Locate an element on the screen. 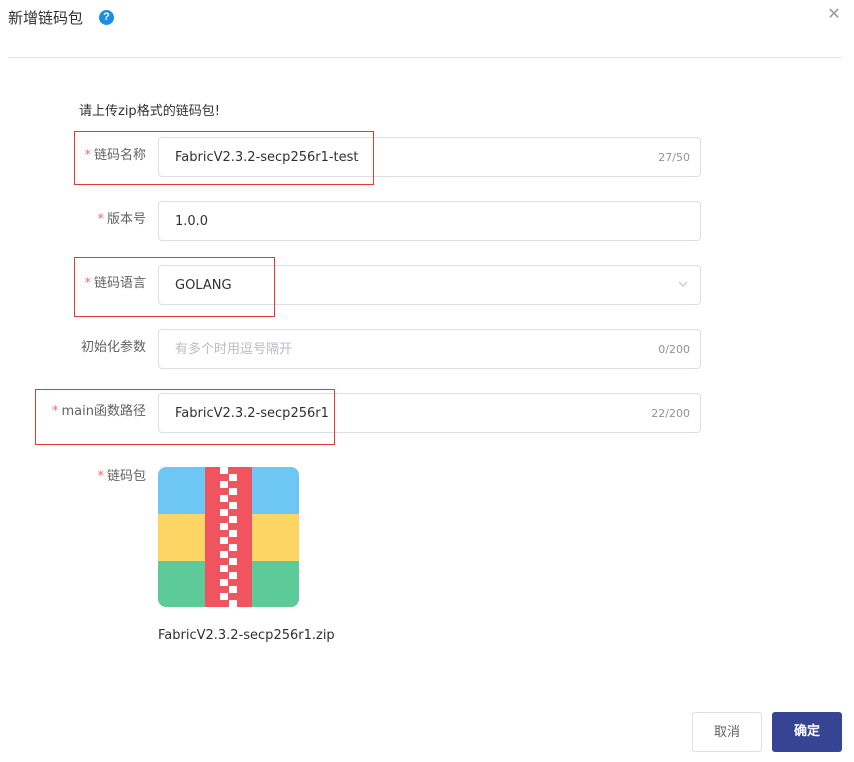  package-label-text: 链码包 is located at coordinates (126, 476).